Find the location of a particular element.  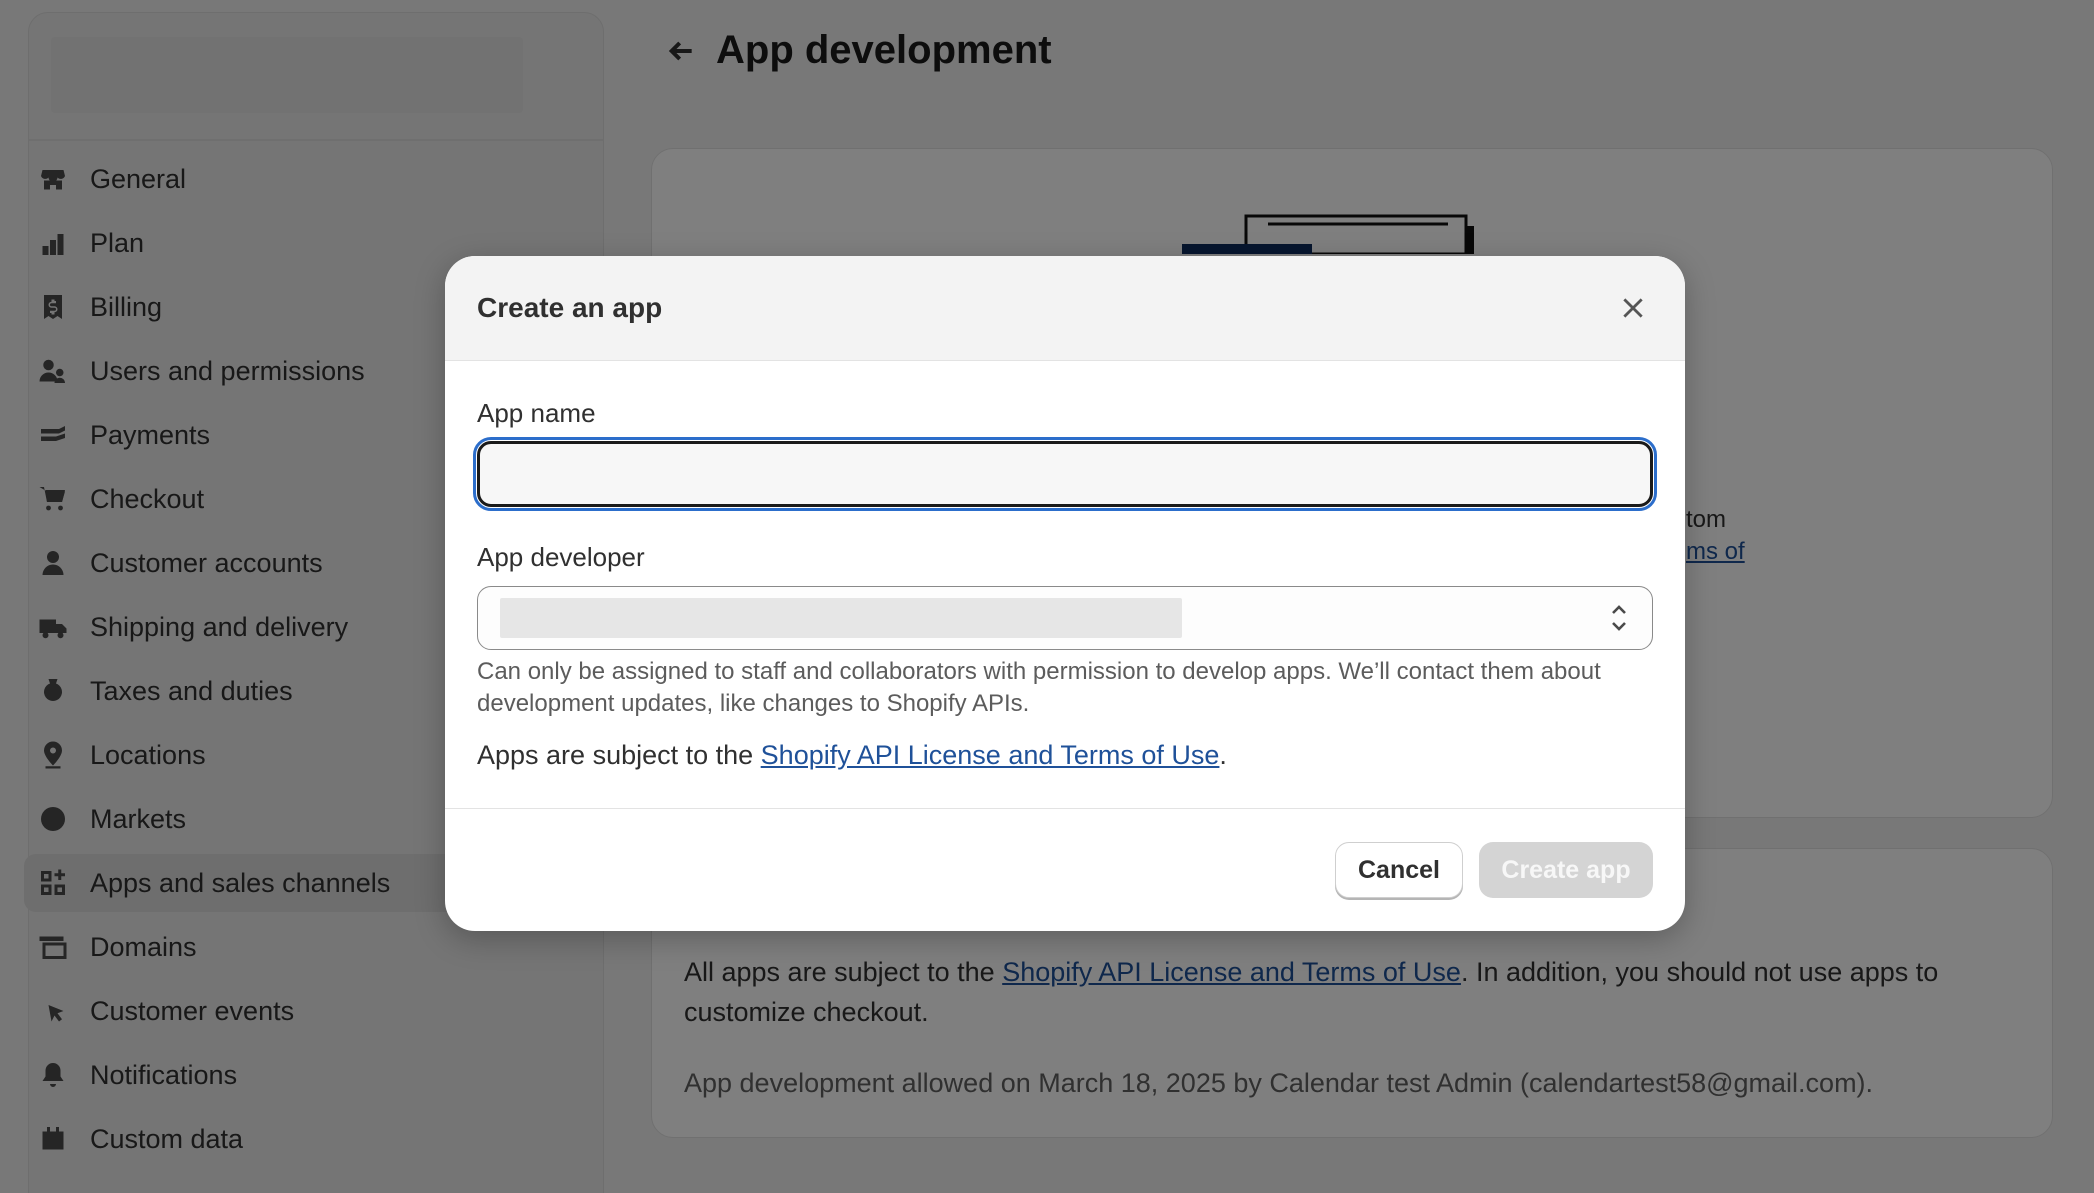

modal-terms-suffix: . is located at coordinates (1223, 755).